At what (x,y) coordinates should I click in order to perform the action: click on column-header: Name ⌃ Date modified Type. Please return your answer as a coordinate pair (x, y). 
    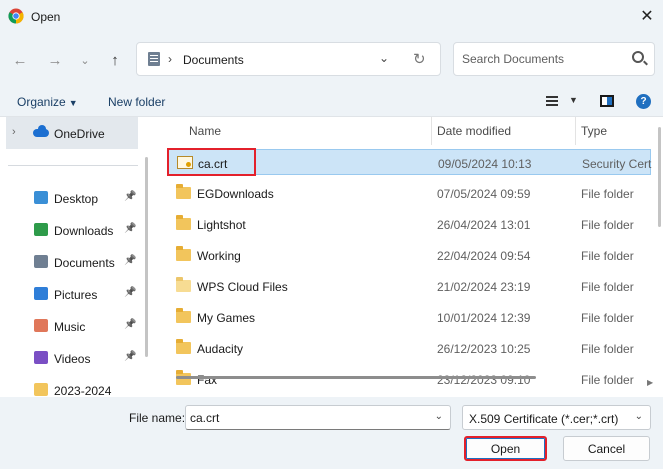
    Looking at the image, I should click on (409, 131).